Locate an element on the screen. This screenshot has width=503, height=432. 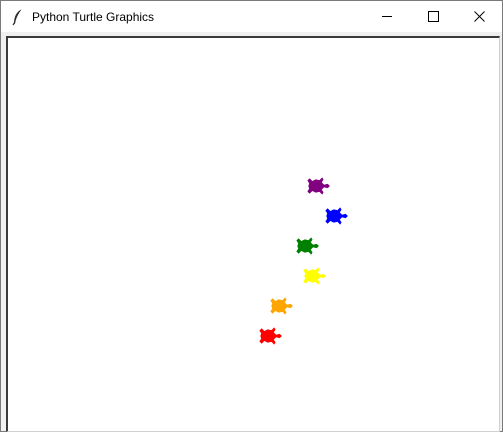
window-title: Python Turtle Graphics is located at coordinates (93, 17).